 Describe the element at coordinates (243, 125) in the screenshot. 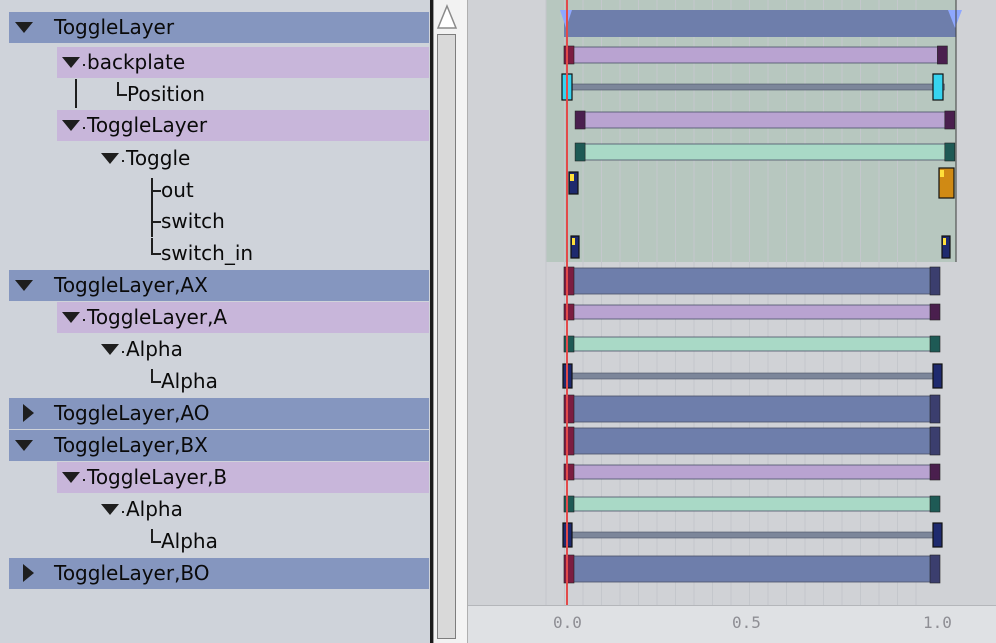

I see `tree-row-togglelayer-child: ToggleLayer` at that location.